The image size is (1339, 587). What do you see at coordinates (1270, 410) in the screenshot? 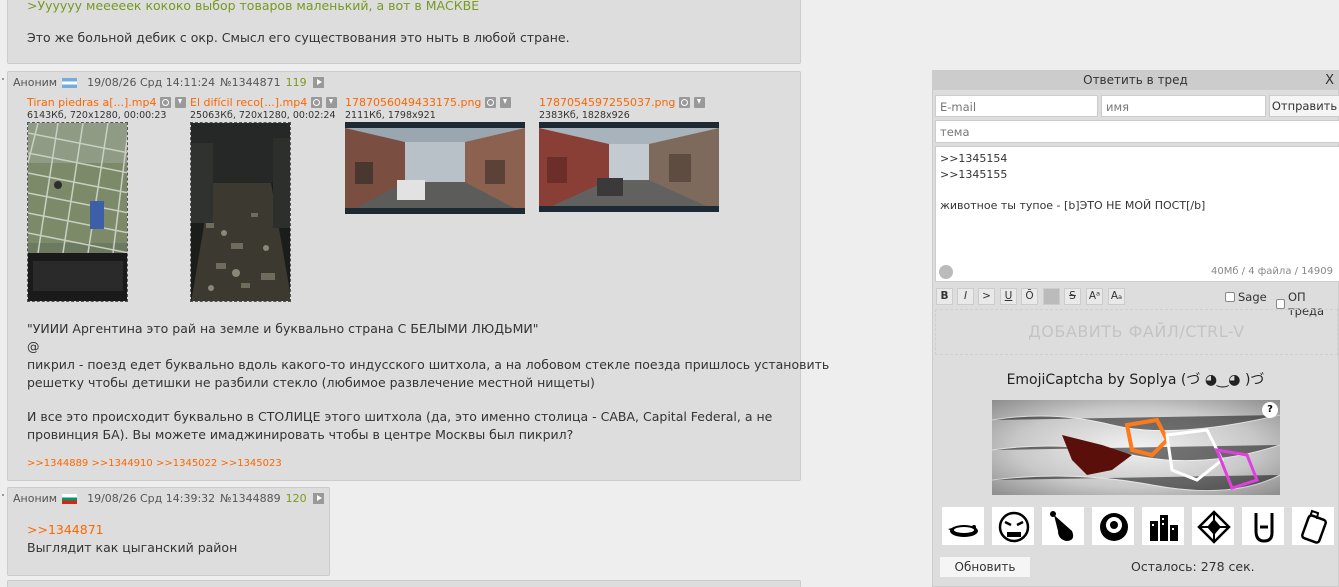
I see `captcha-help-icon: ?` at bounding box center [1270, 410].